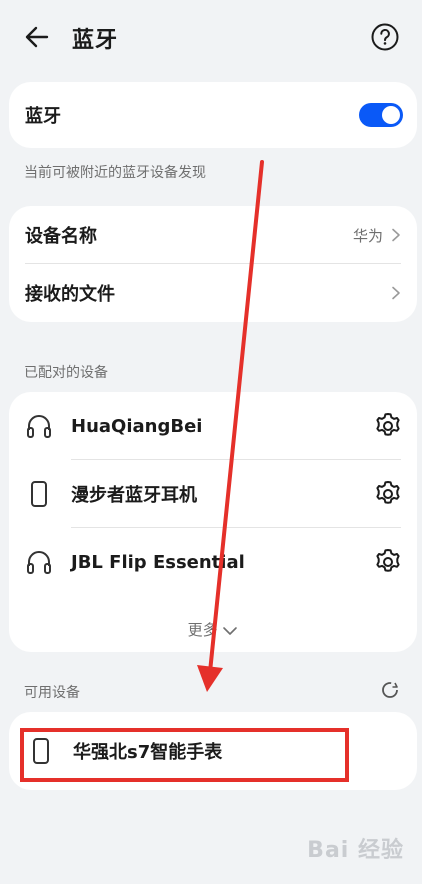  I want to click on page-title: 蓝牙, so click(95, 40).